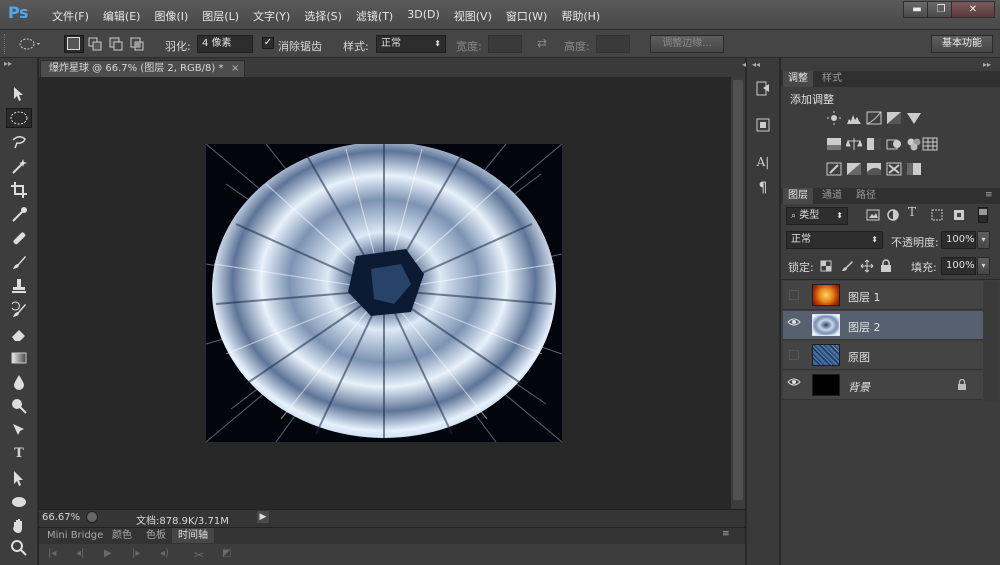  What do you see at coordinates (874, 145) in the screenshot?
I see `black-white-icon` at bounding box center [874, 145].